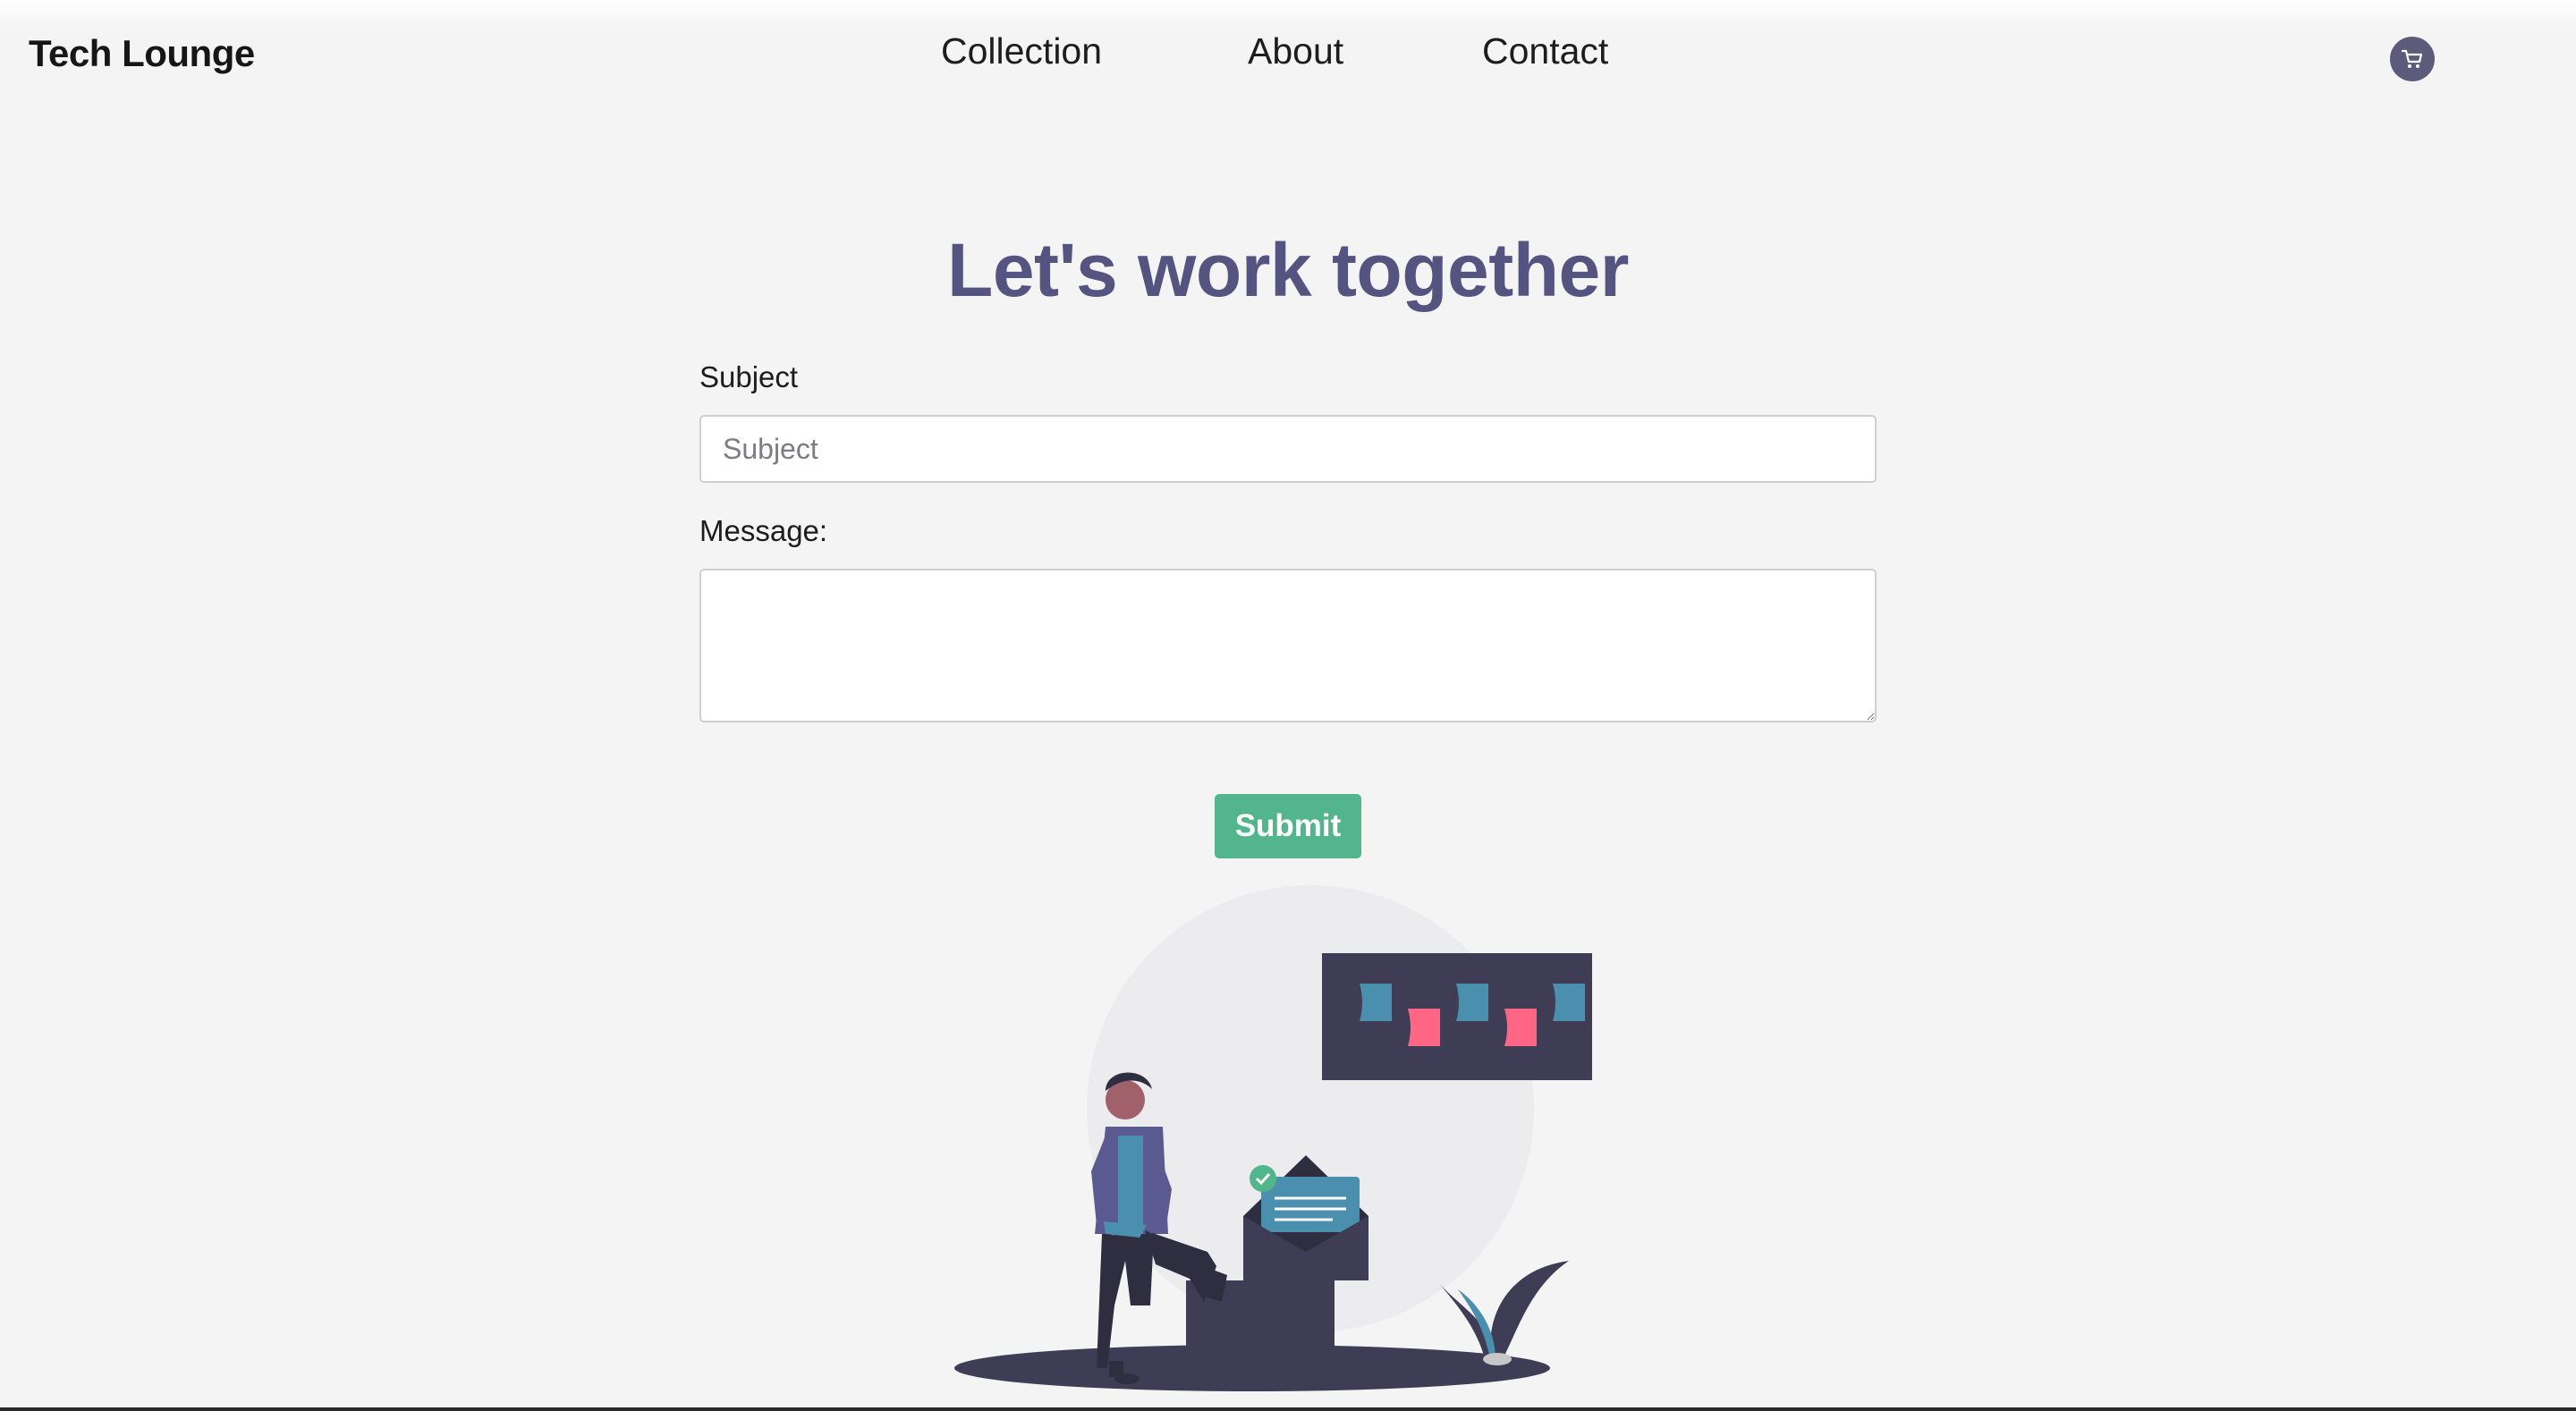 This screenshot has width=2576, height=1411. What do you see at coordinates (763, 530) in the screenshot?
I see `message-label: Message:` at bounding box center [763, 530].